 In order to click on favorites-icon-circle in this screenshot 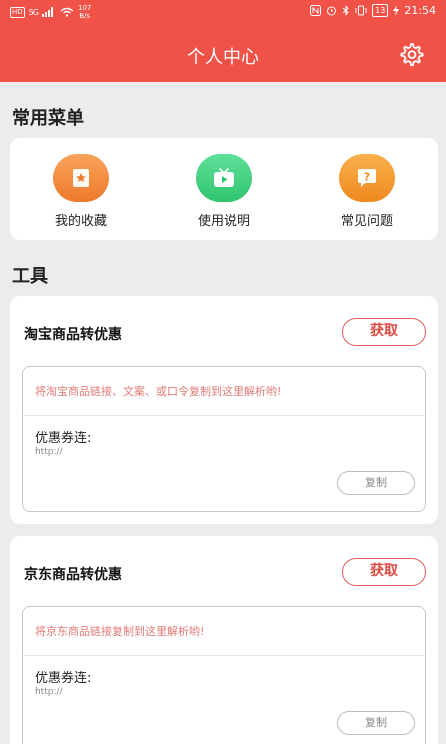, I will do `click(81, 178)`.